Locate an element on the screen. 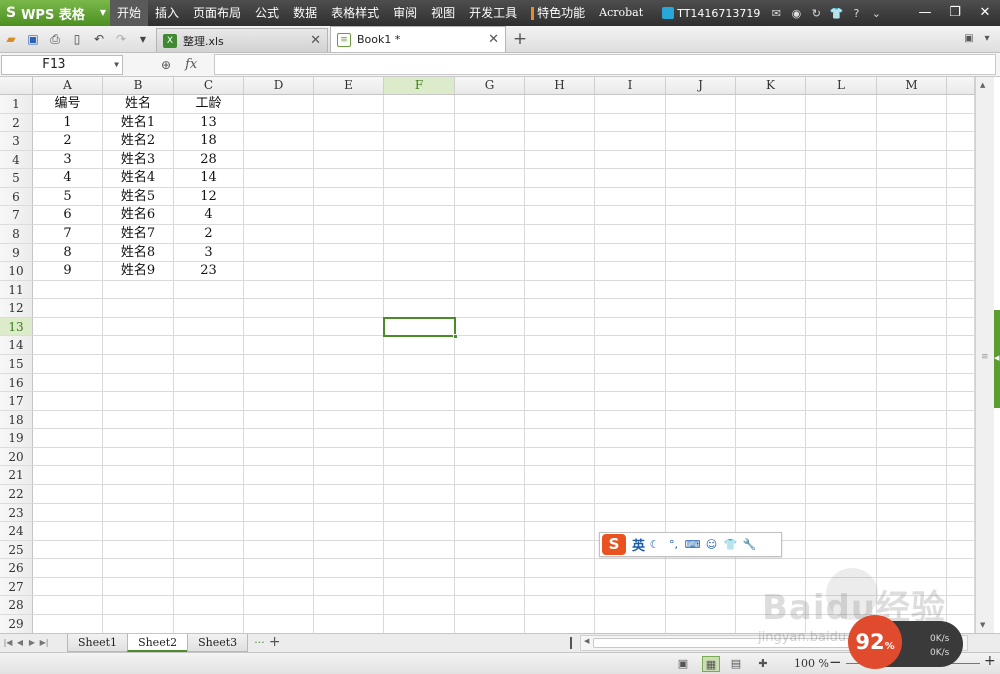  row-header: 9 is located at coordinates (16, 253).